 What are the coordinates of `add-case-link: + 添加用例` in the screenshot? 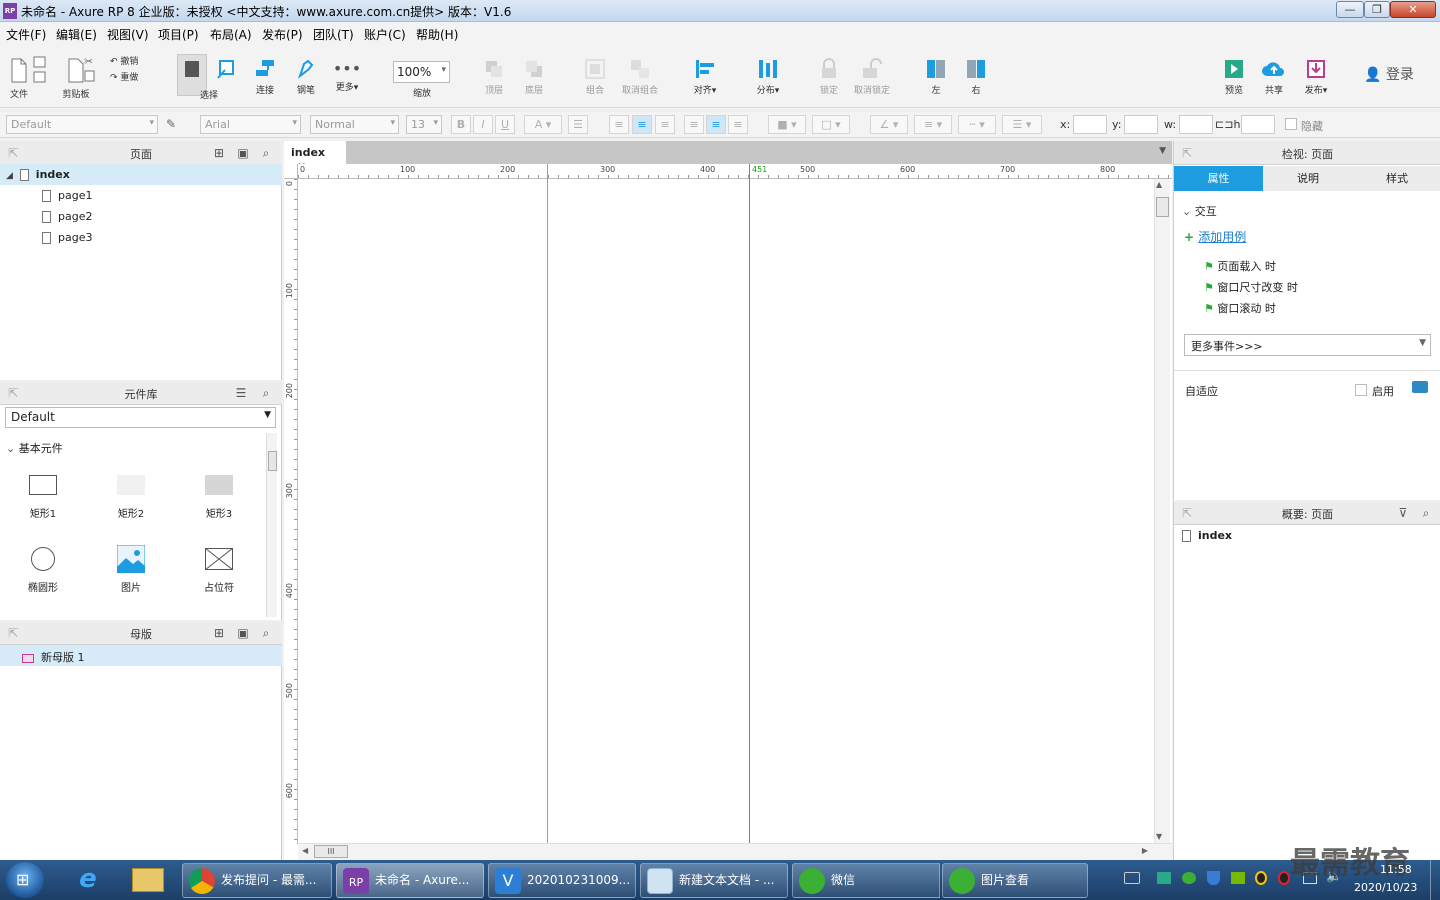 It's located at (1215, 236).